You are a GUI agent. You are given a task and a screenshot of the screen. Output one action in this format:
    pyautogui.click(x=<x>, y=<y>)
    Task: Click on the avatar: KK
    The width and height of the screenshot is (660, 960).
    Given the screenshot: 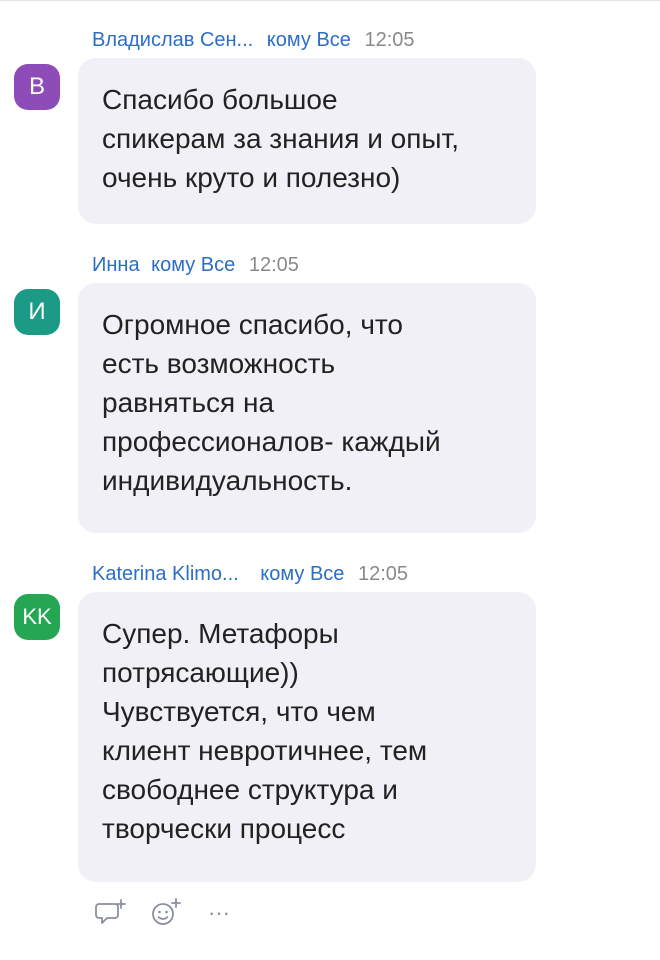 What is the action you would take?
    pyautogui.click(x=37, y=617)
    